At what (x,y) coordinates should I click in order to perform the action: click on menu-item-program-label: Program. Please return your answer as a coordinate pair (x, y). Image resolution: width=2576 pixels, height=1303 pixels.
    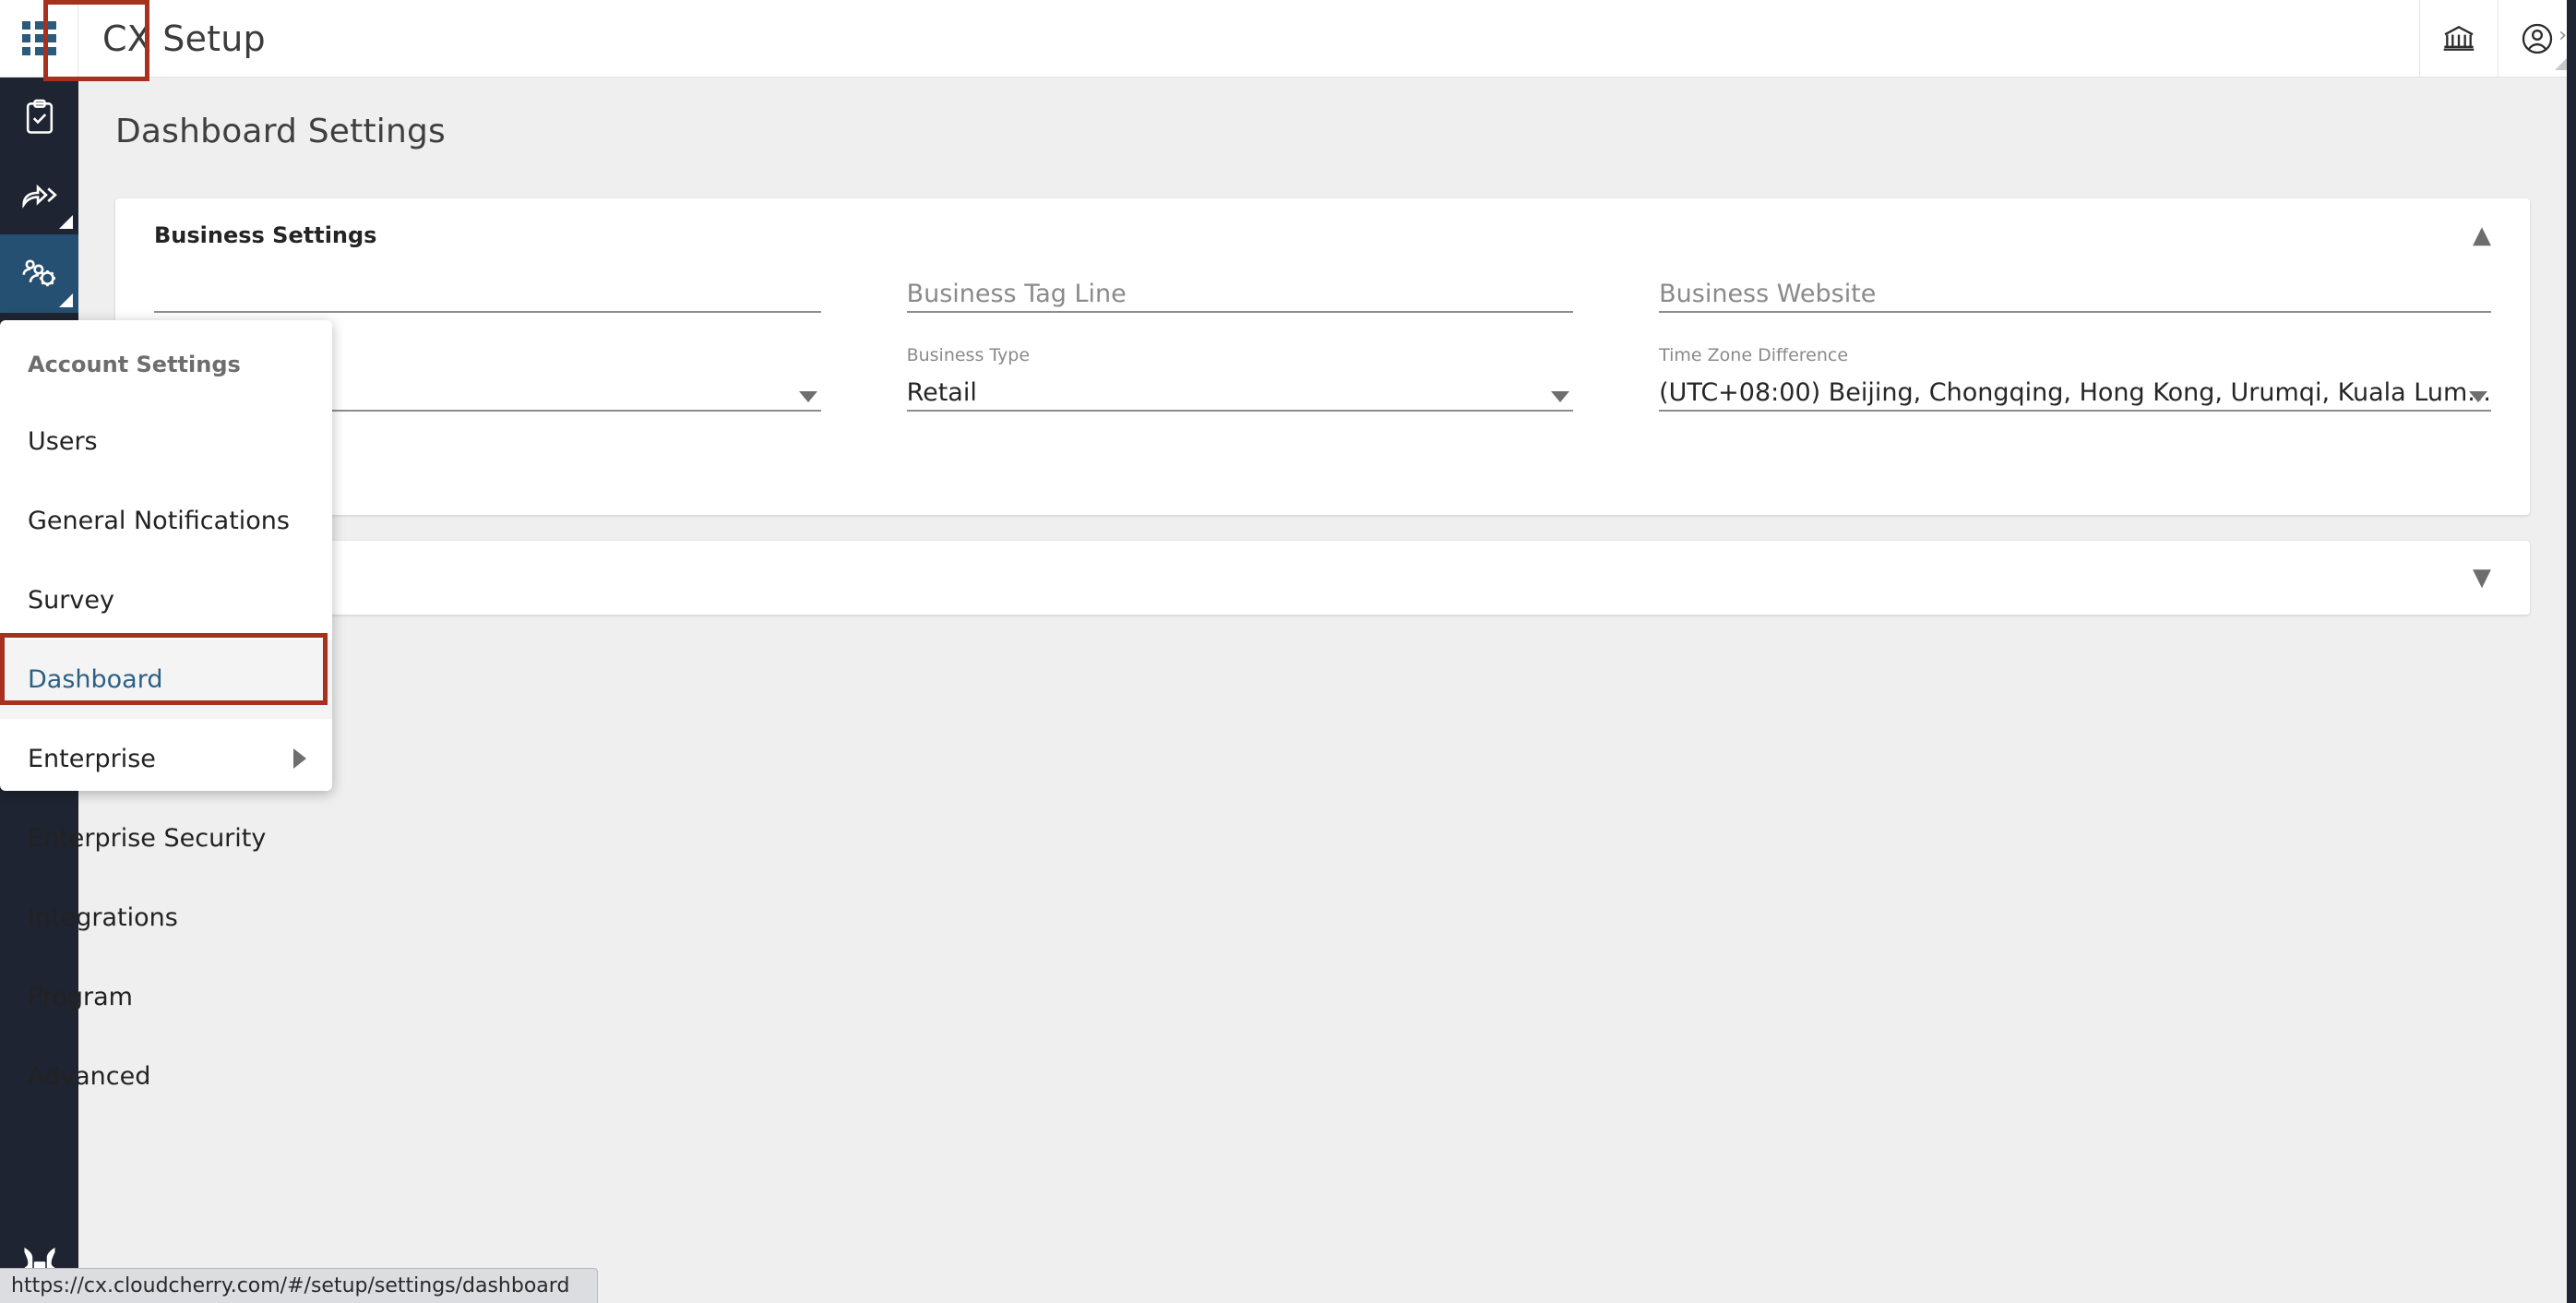
    Looking at the image, I should click on (80, 996).